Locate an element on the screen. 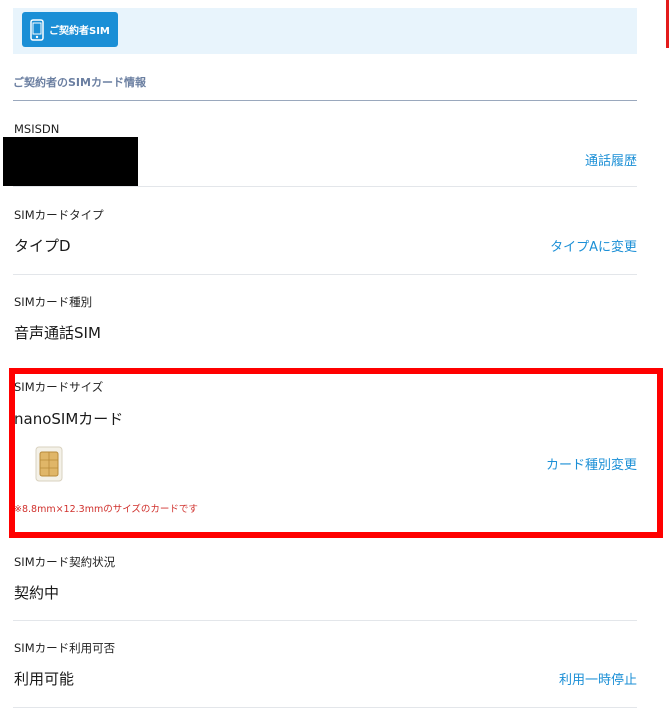  change-to-type-a-link: タイプAに変更 is located at coordinates (593, 245).